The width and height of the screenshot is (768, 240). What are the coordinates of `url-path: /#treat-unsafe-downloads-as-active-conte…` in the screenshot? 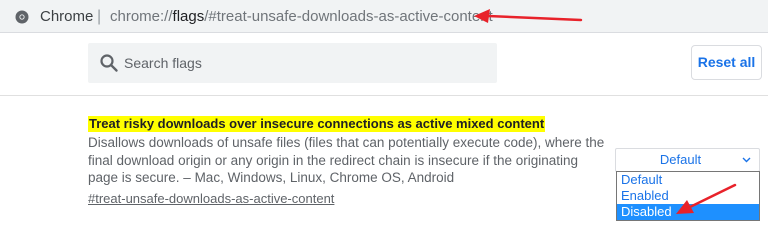 It's located at (348, 16).